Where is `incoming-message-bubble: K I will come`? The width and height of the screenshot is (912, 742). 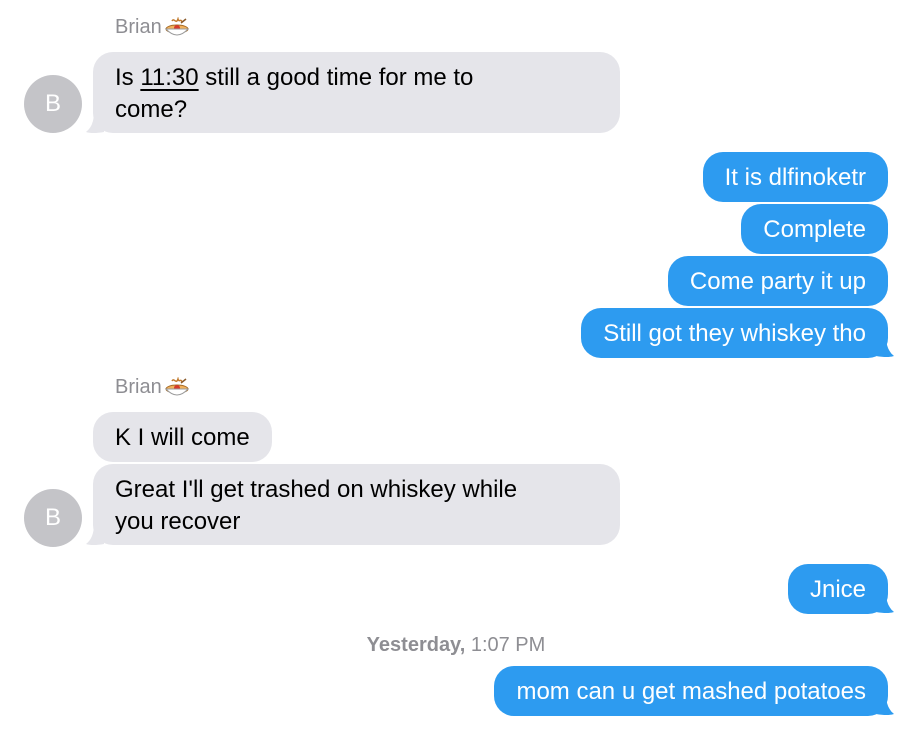
incoming-message-bubble: K I will come is located at coordinates (182, 437).